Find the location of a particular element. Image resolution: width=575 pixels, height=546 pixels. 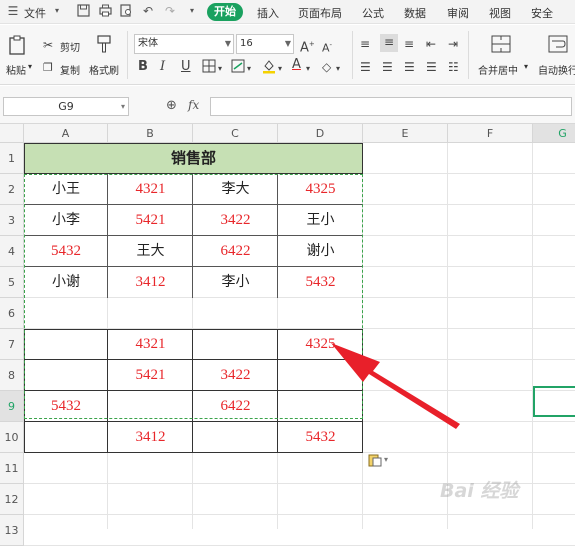

print-icon is located at coordinates (105, 11).